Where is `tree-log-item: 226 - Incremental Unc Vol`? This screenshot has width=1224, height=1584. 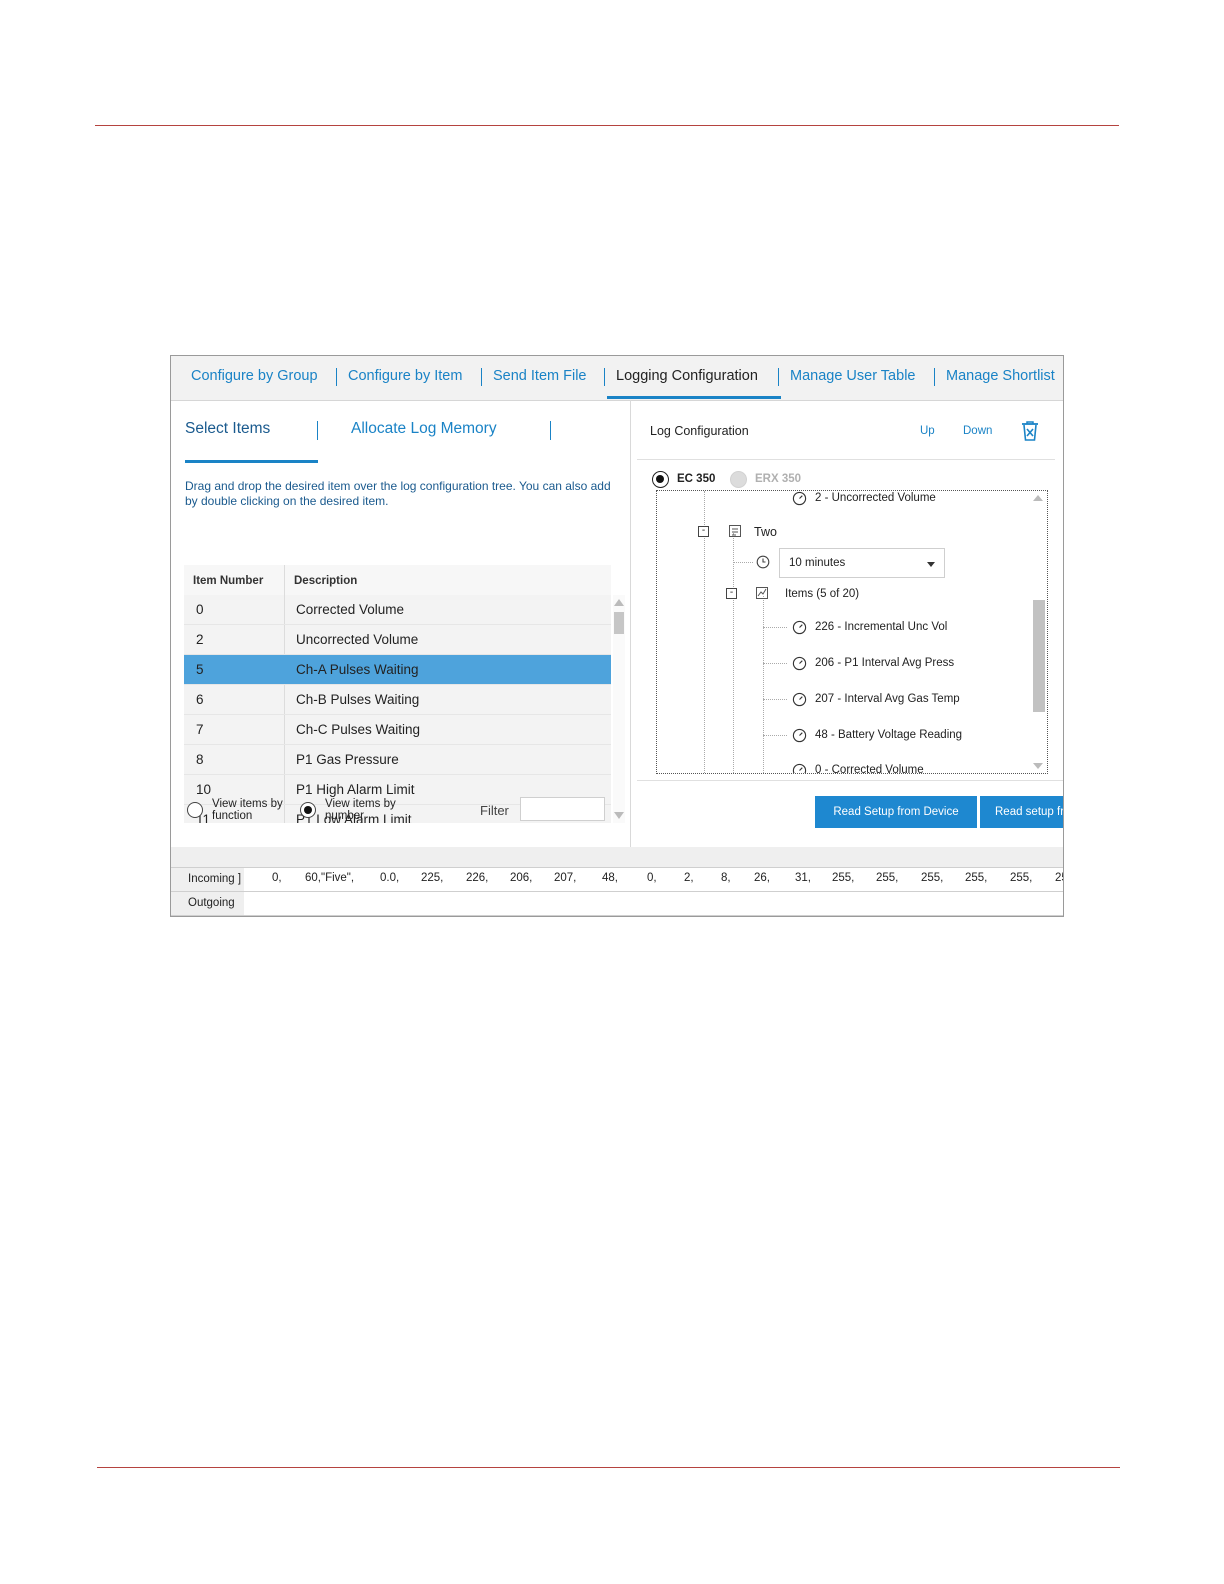
tree-log-item: 226 - Incremental Unc Vol is located at coordinates (881, 627).